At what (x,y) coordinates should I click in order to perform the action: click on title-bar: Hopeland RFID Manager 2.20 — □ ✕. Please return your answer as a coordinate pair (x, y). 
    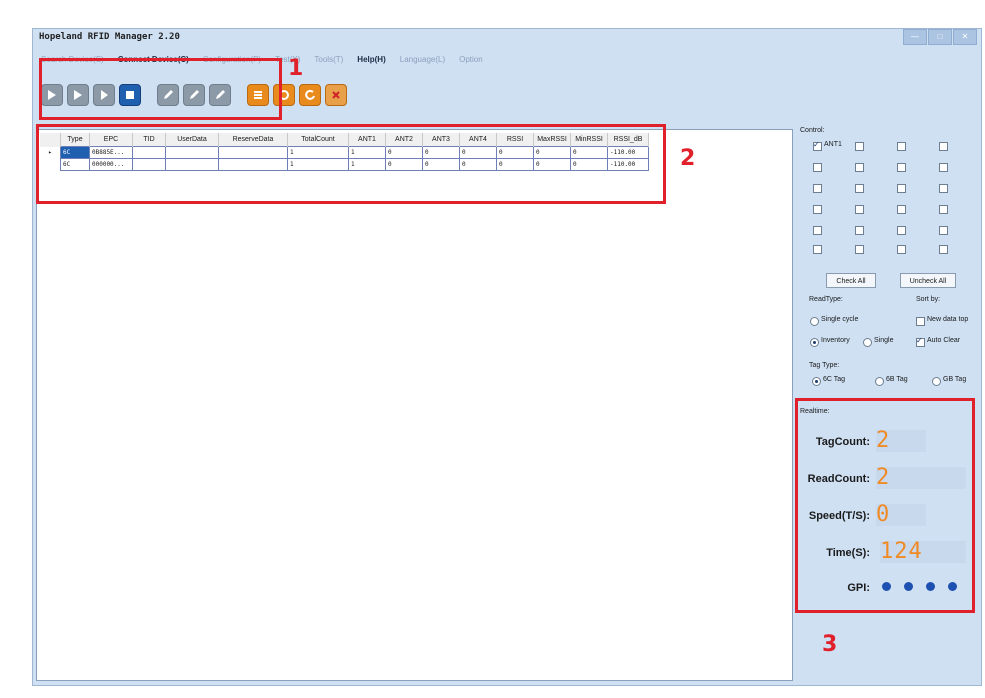
    Looking at the image, I should click on (507, 38).